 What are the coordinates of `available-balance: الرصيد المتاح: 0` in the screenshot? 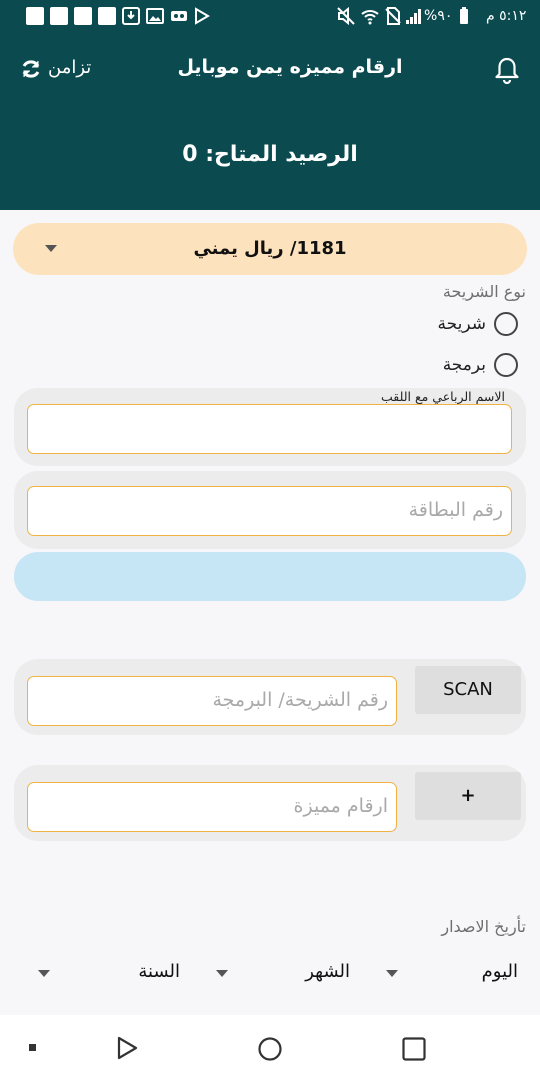 It's located at (270, 154).